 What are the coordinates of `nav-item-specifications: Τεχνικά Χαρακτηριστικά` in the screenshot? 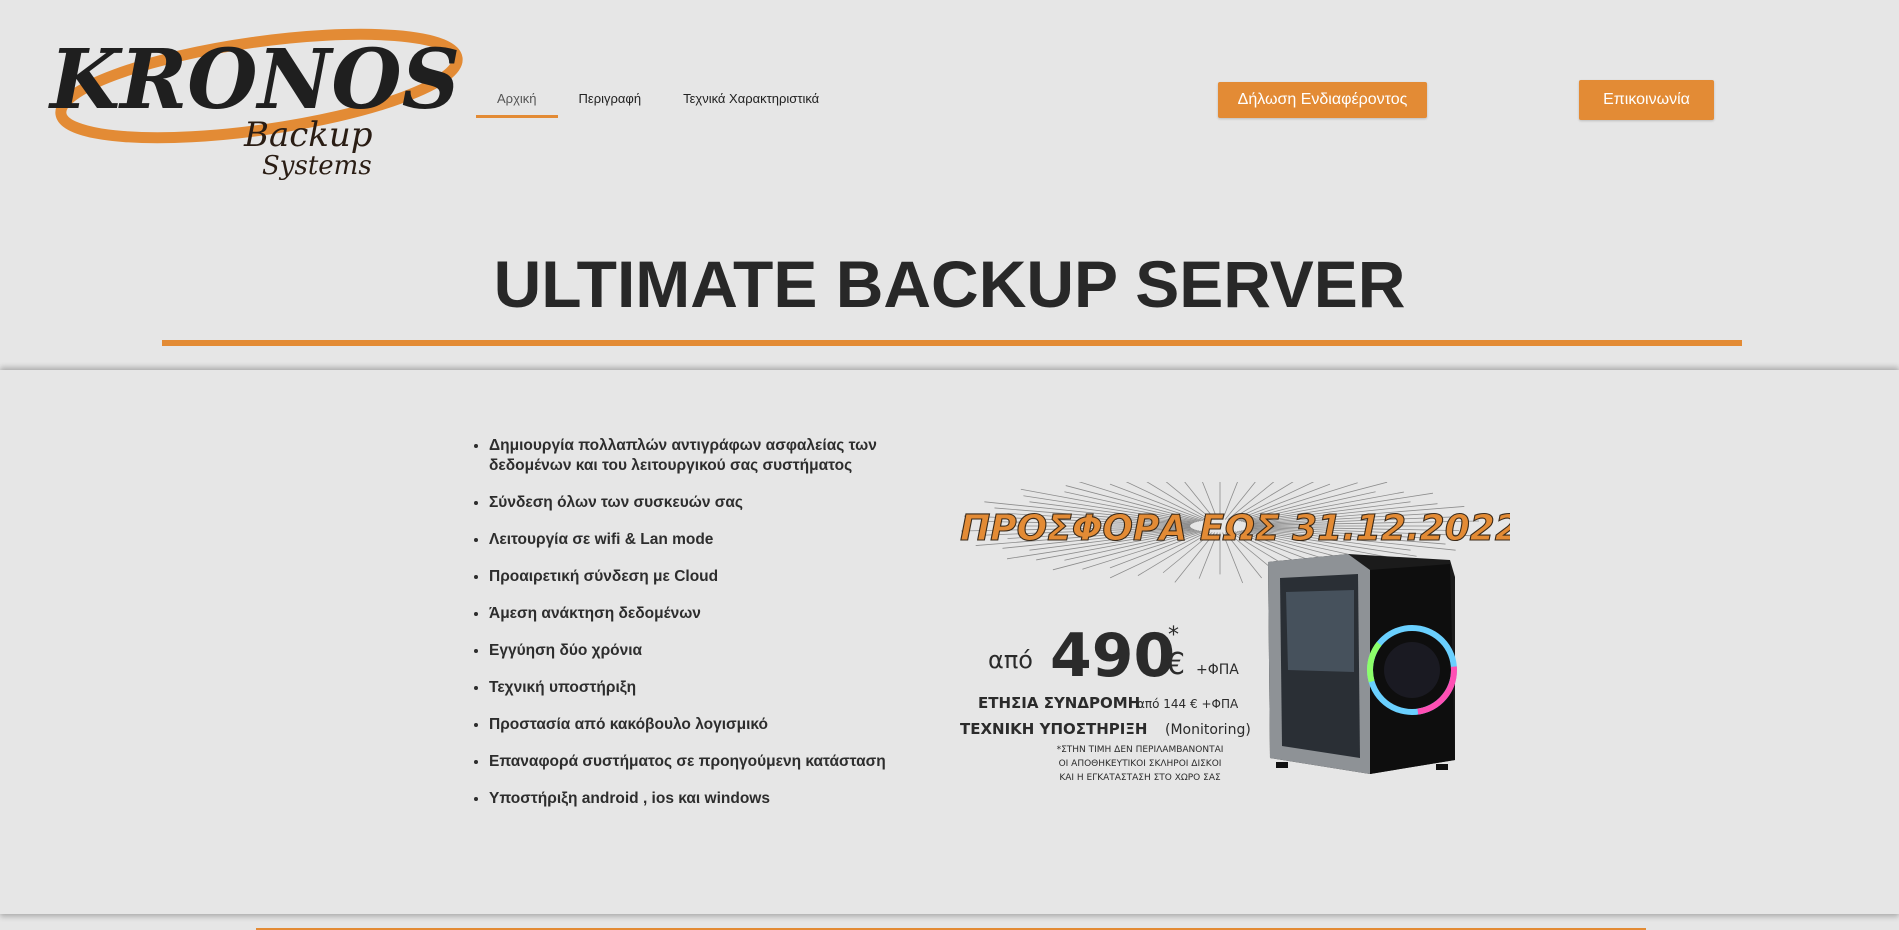 It's located at (751, 99).